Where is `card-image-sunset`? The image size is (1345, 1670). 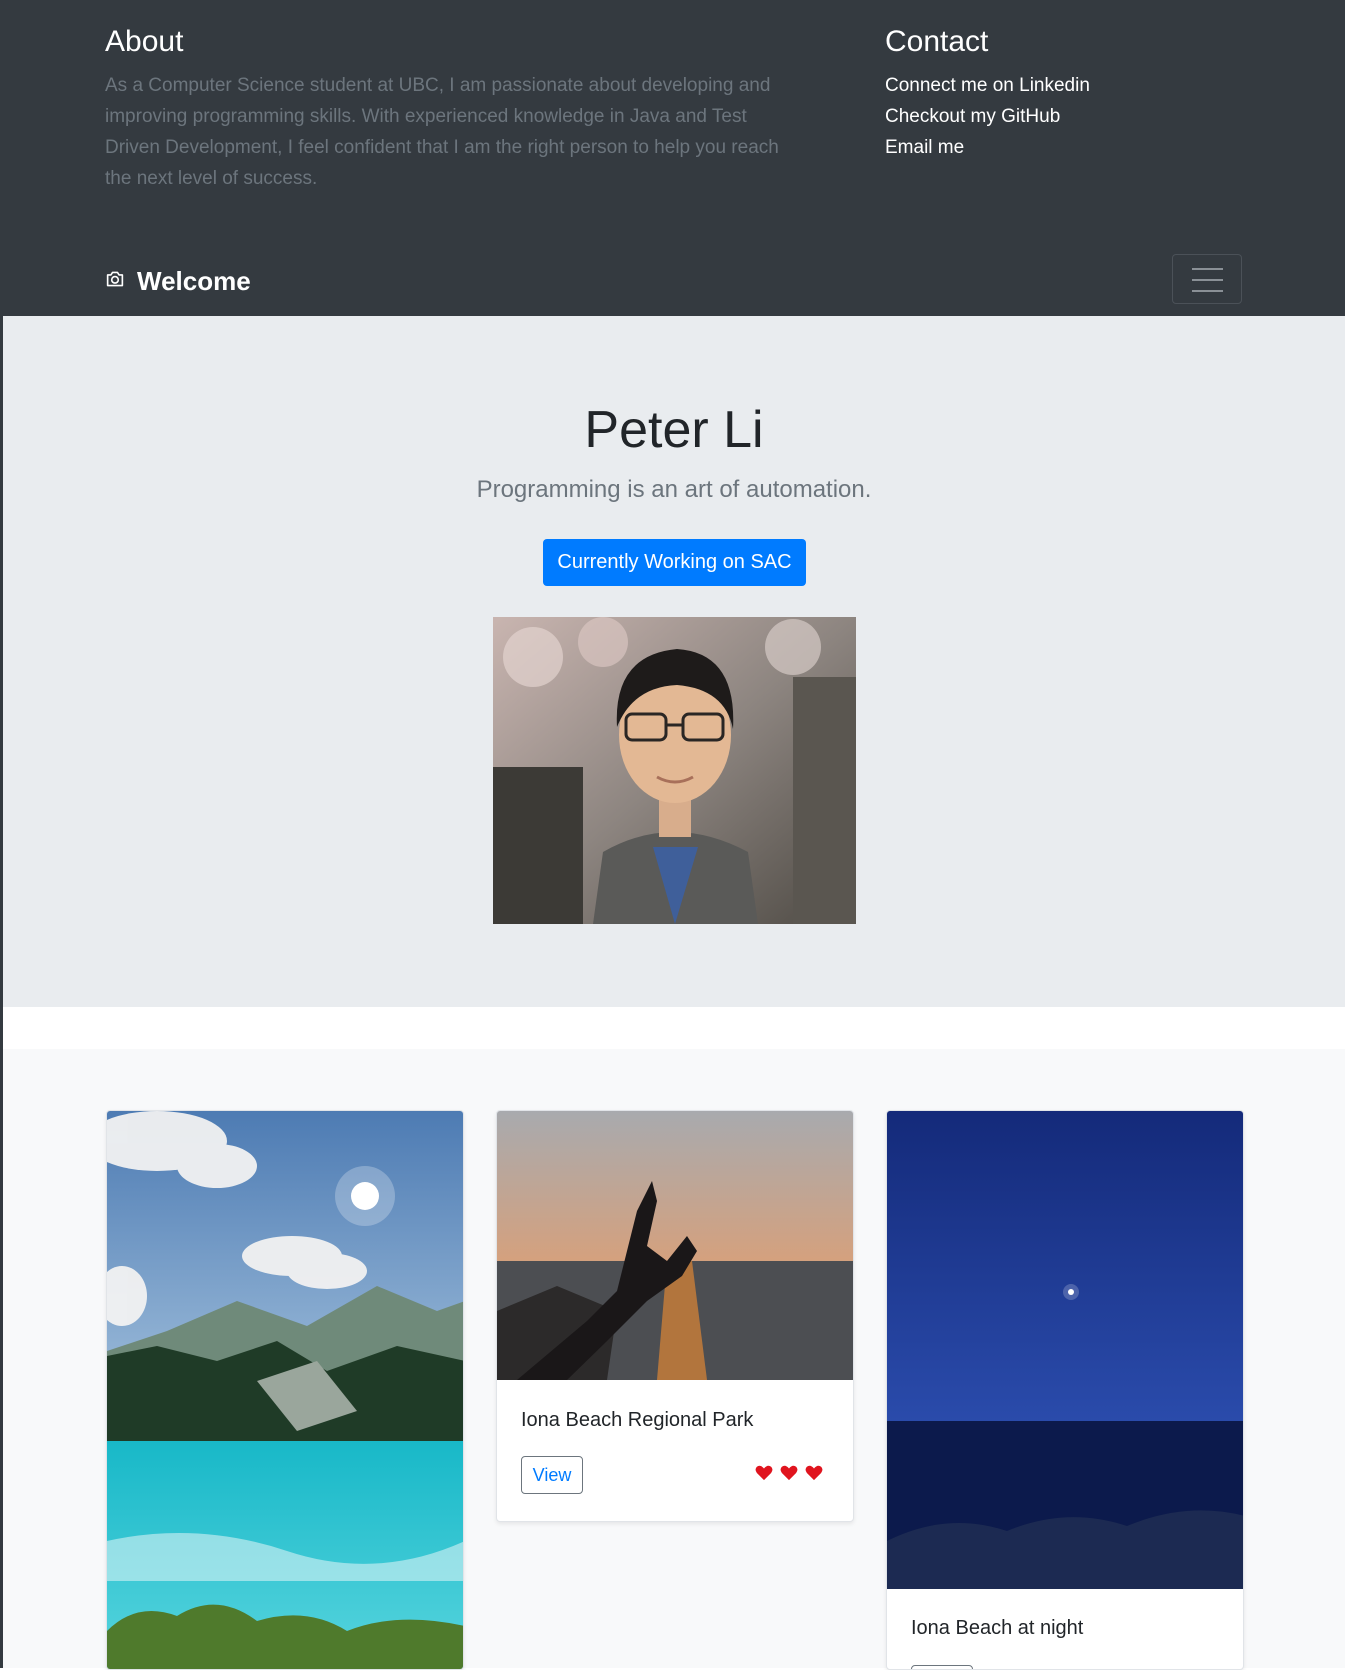 card-image-sunset is located at coordinates (675, 1245).